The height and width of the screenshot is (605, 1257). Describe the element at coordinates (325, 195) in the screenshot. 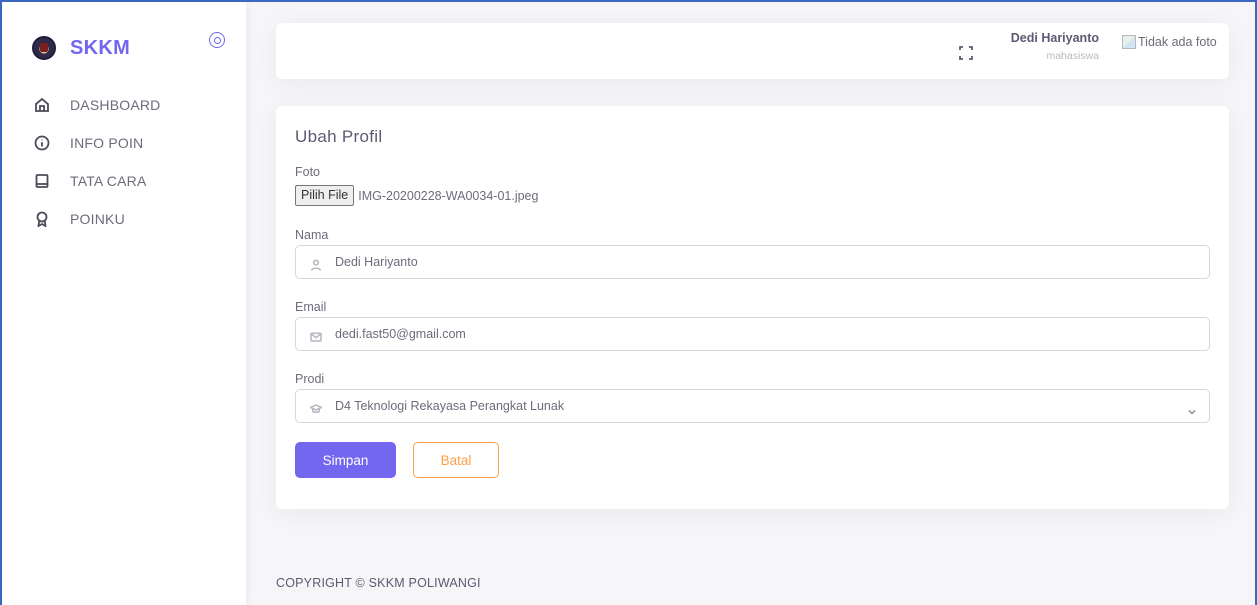

I see `choose-file-button: Pilih File` at that location.